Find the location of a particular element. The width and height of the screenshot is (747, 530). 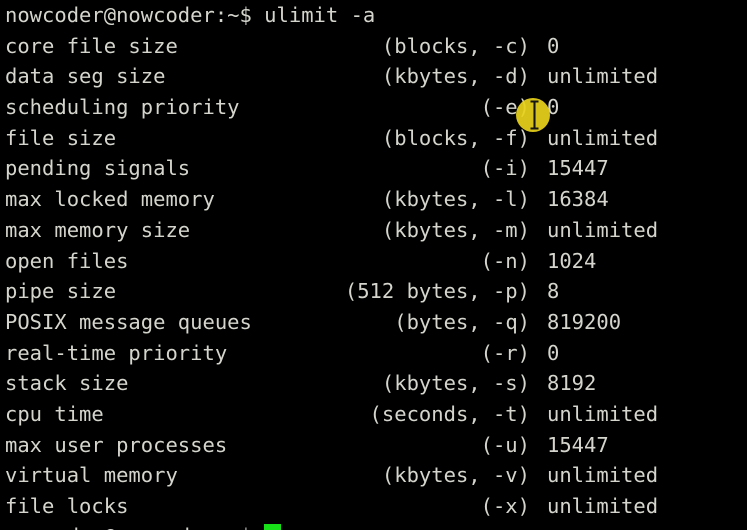

ulimit-resource-label: file size is located at coordinates (61, 137).